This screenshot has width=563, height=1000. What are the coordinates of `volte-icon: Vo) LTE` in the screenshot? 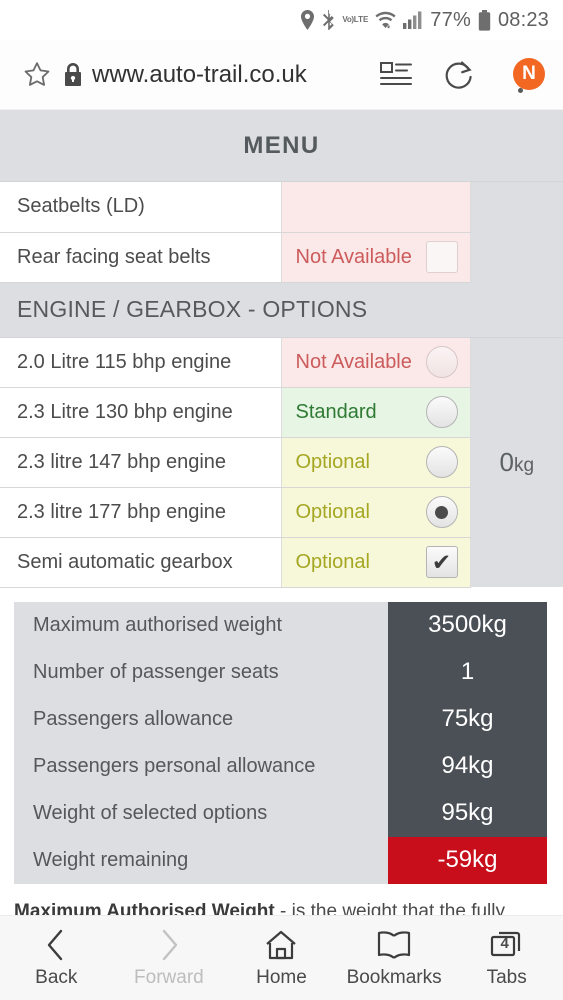 It's located at (355, 20).